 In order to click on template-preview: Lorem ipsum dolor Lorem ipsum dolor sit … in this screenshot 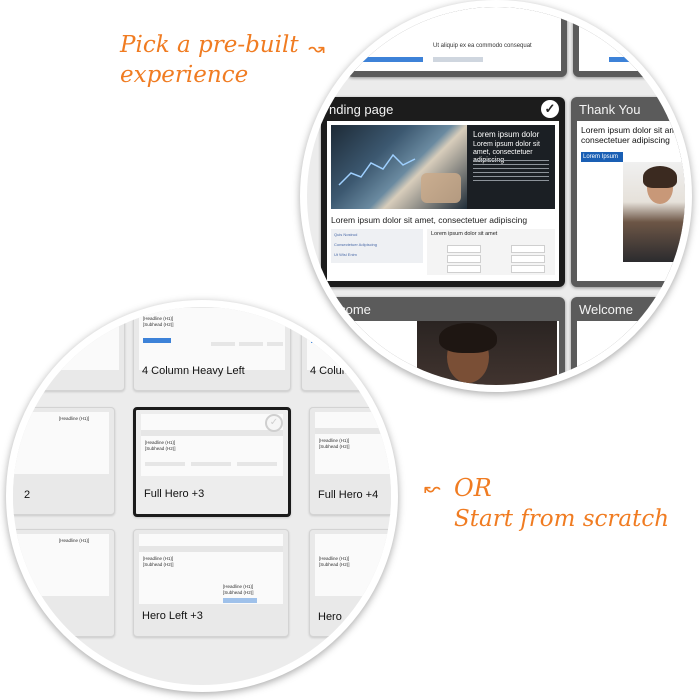, I will do `click(443, 201)`.